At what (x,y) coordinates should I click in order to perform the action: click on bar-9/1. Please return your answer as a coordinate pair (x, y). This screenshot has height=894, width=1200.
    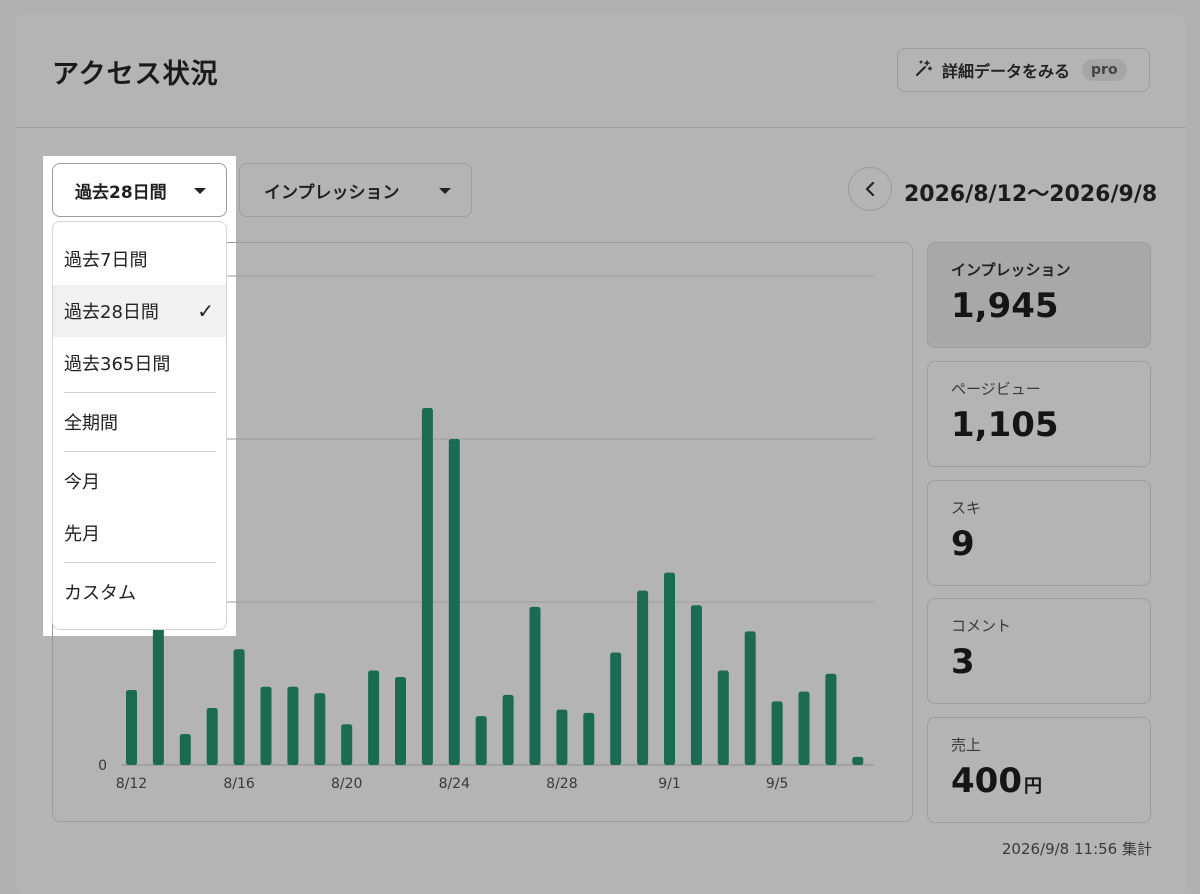
    Looking at the image, I should click on (669, 668).